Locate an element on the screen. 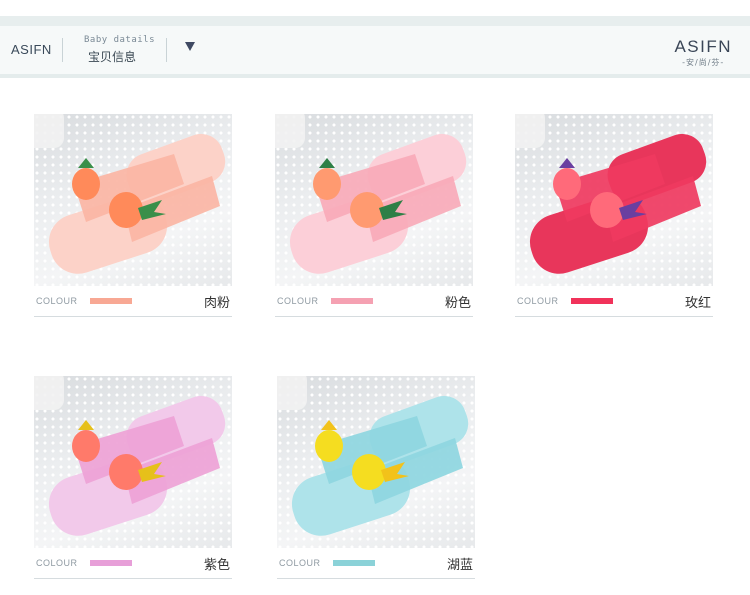  product-card: COLOUR 玫红 is located at coordinates (614, 215).